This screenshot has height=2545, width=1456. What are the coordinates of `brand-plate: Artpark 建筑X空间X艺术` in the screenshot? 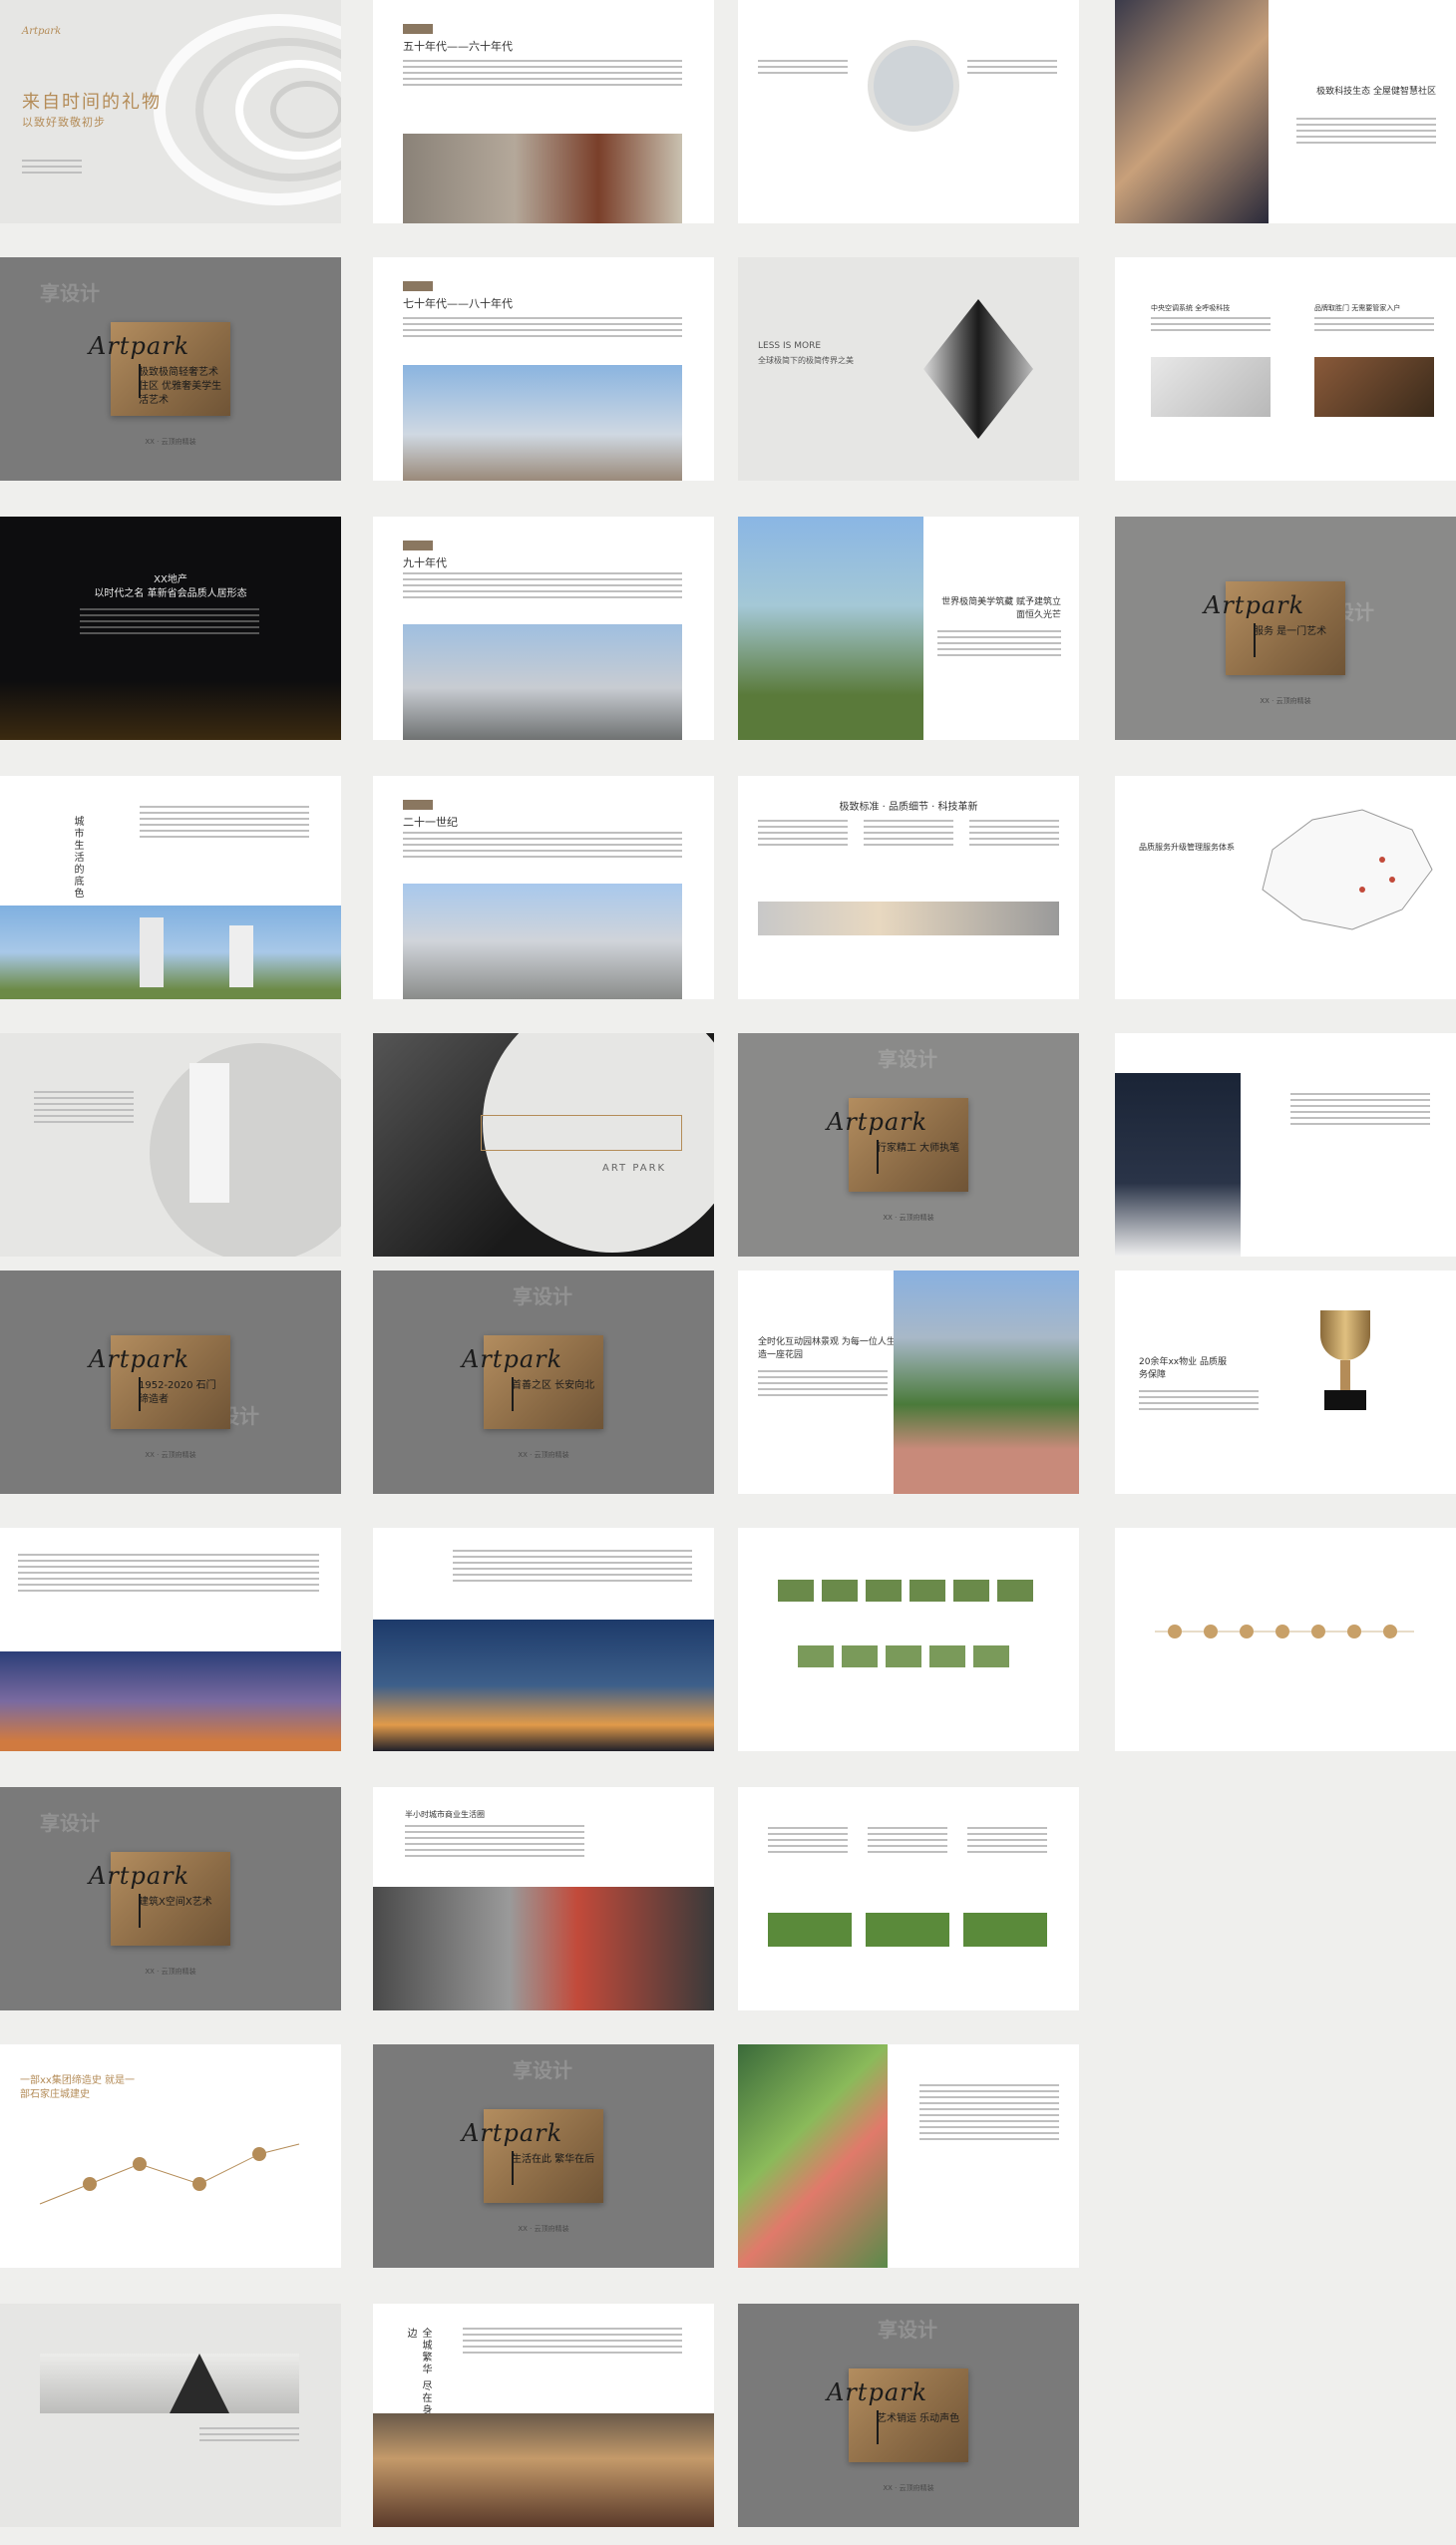 It's located at (159, 1899).